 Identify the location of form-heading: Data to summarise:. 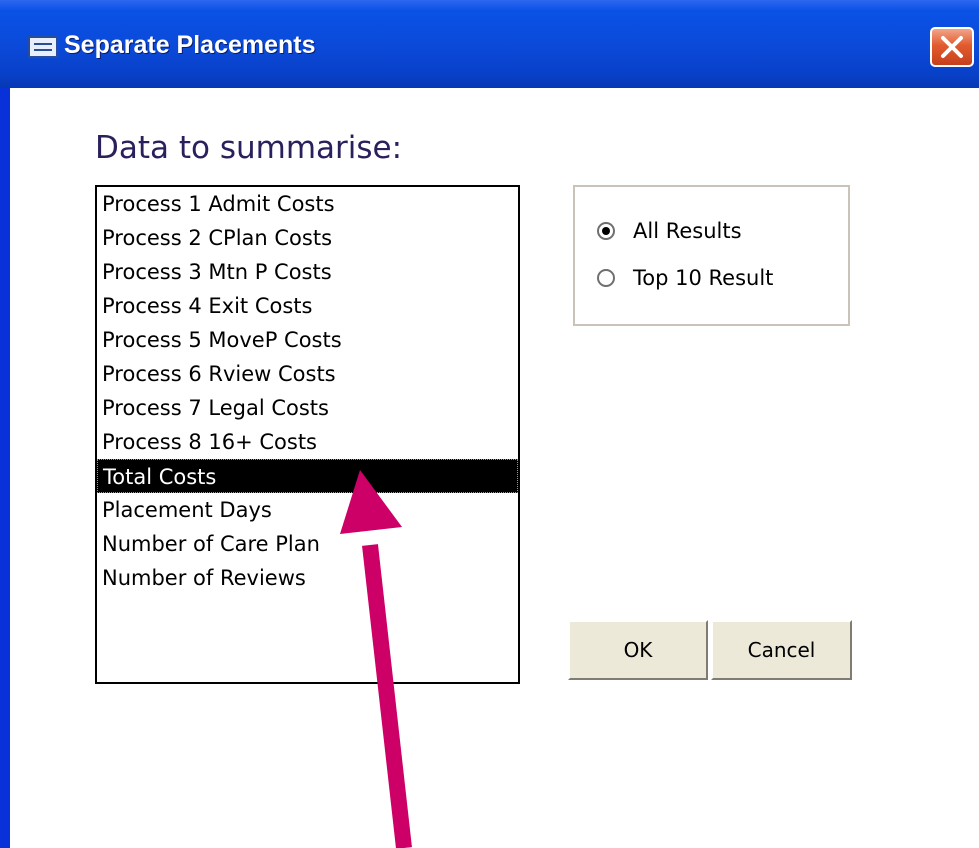
(249, 148).